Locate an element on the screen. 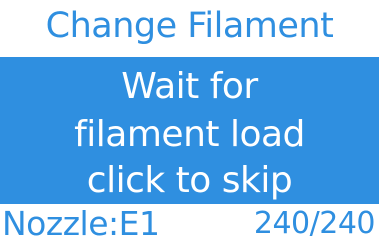  message-line-wait: Wait for is located at coordinates (189, 86).